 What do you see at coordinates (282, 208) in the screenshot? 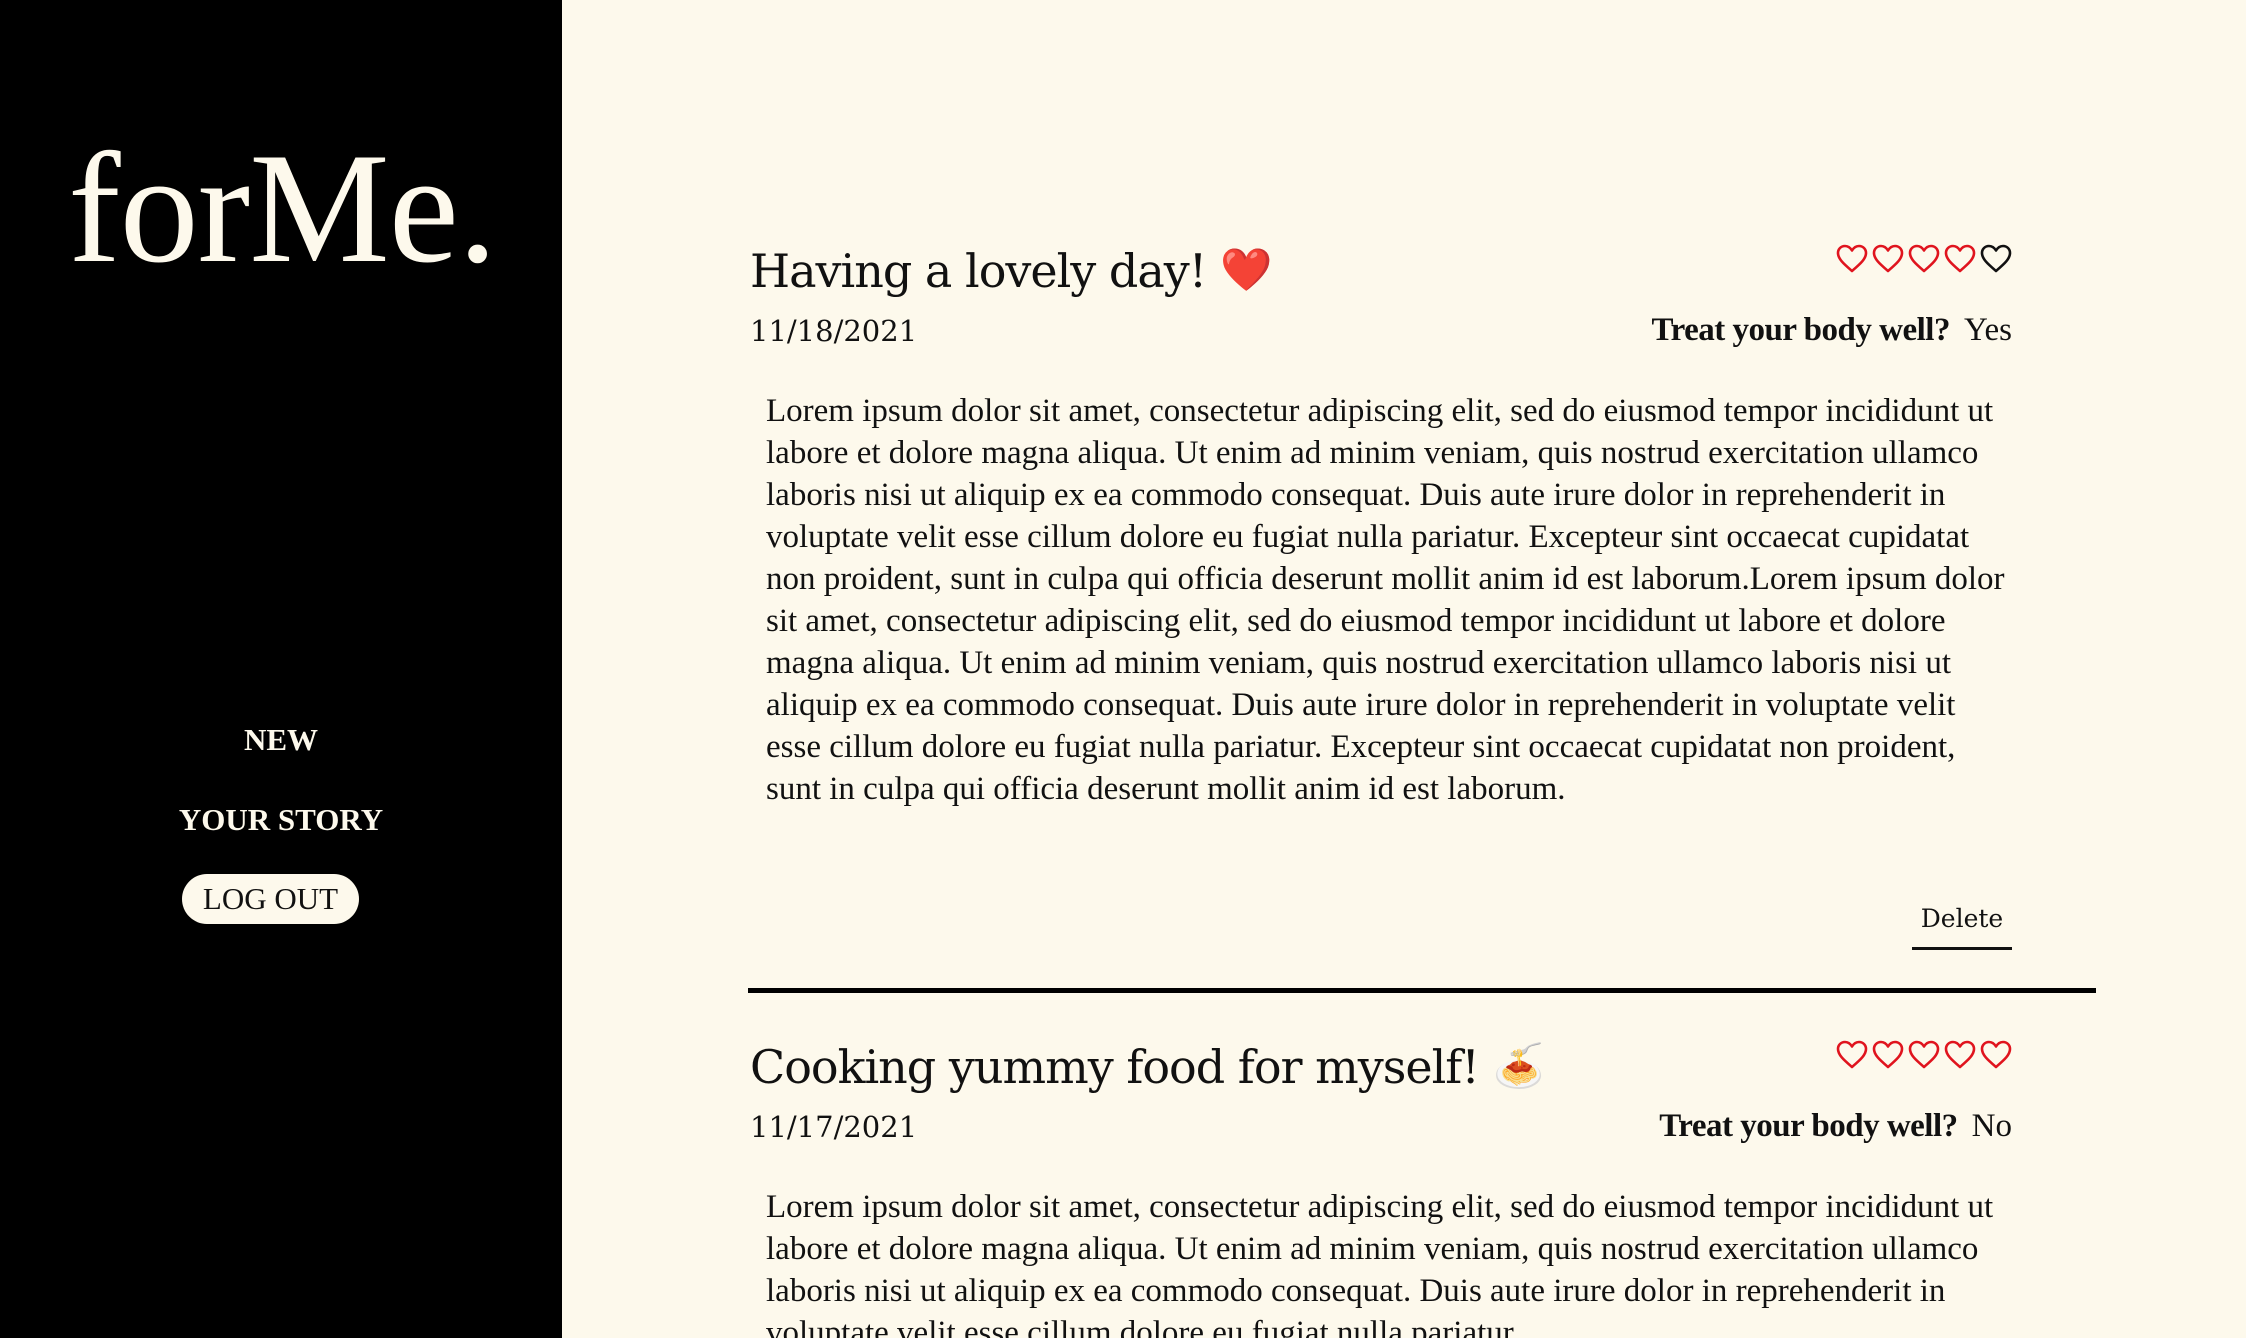
I see `app-logo: forMe.` at bounding box center [282, 208].